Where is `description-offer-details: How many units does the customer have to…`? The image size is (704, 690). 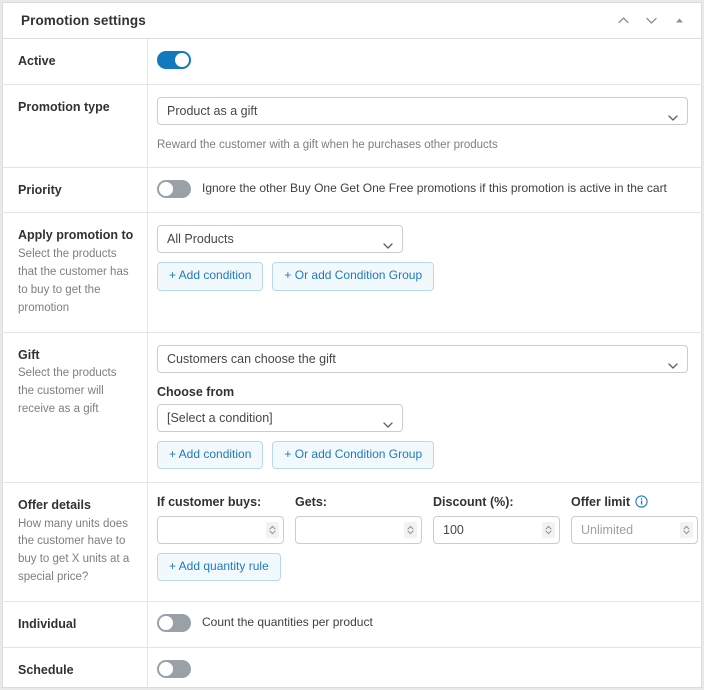 description-offer-details: How many units does the customer have to… is located at coordinates (74, 550).